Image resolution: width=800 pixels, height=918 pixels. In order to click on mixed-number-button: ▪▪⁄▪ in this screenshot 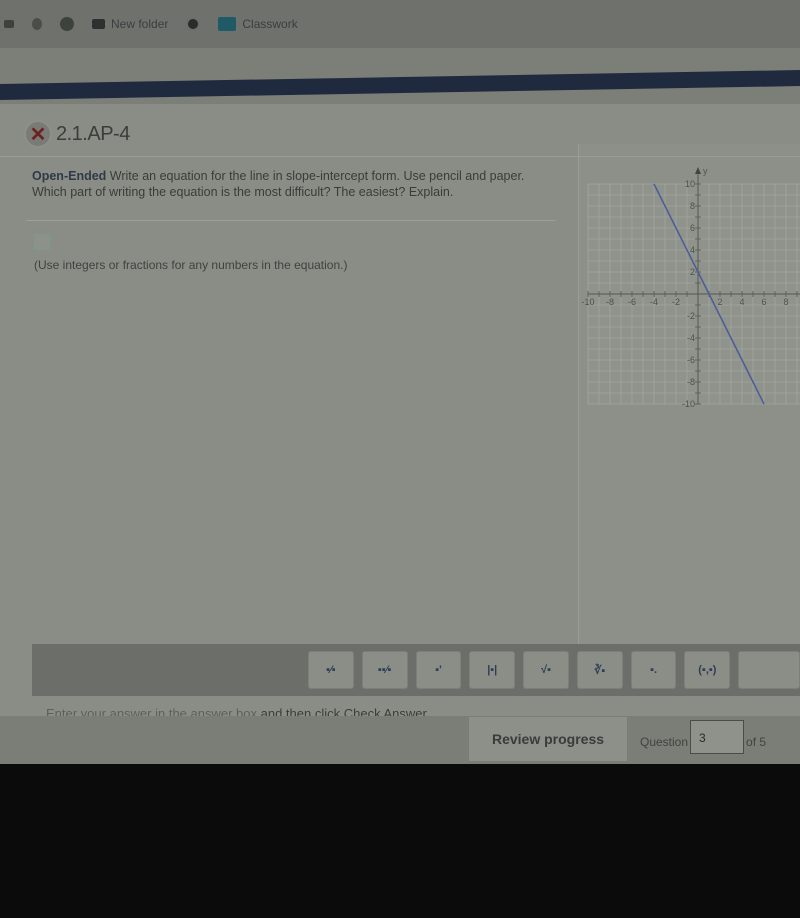, I will do `click(384, 670)`.